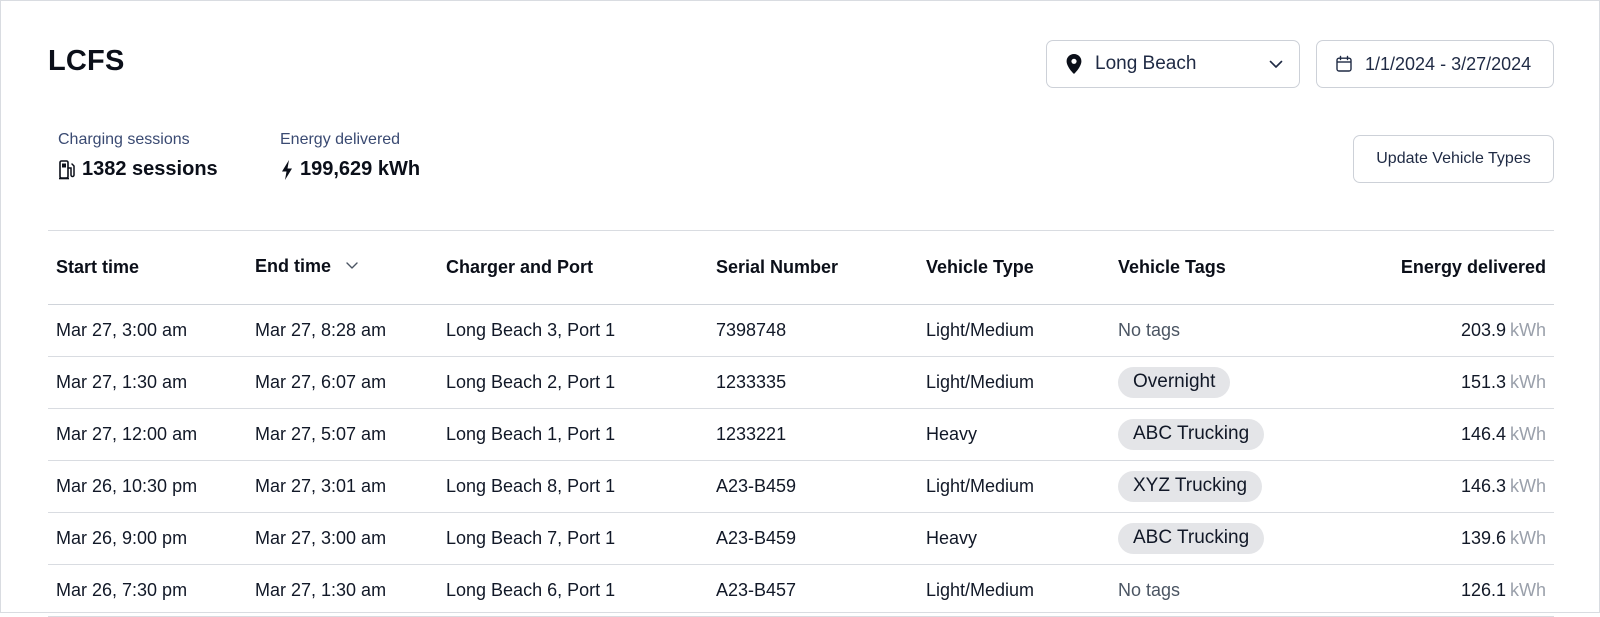 Image resolution: width=1600 pixels, height=617 pixels. Describe the element at coordinates (813, 330) in the screenshot. I see `cell-serial-number: 7398748` at that location.